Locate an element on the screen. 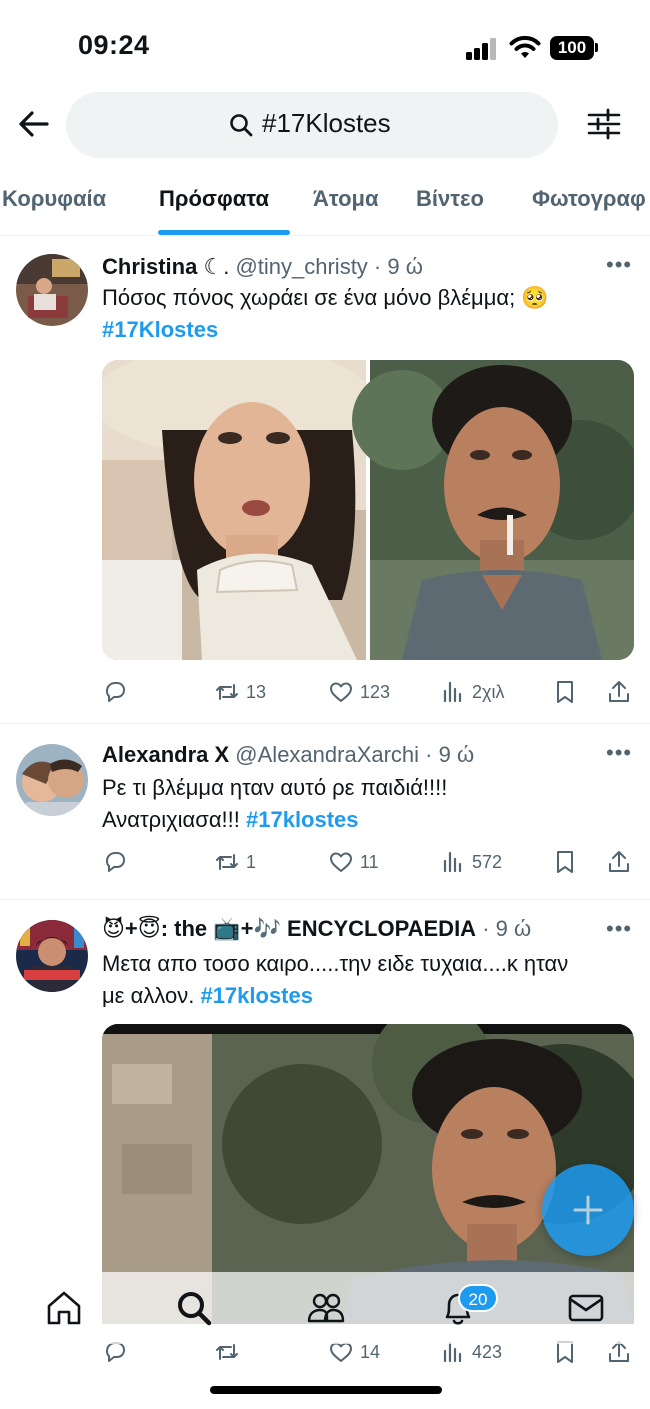 This screenshot has height=1409, width=650. like-button: 11 is located at coordinates (353, 862).